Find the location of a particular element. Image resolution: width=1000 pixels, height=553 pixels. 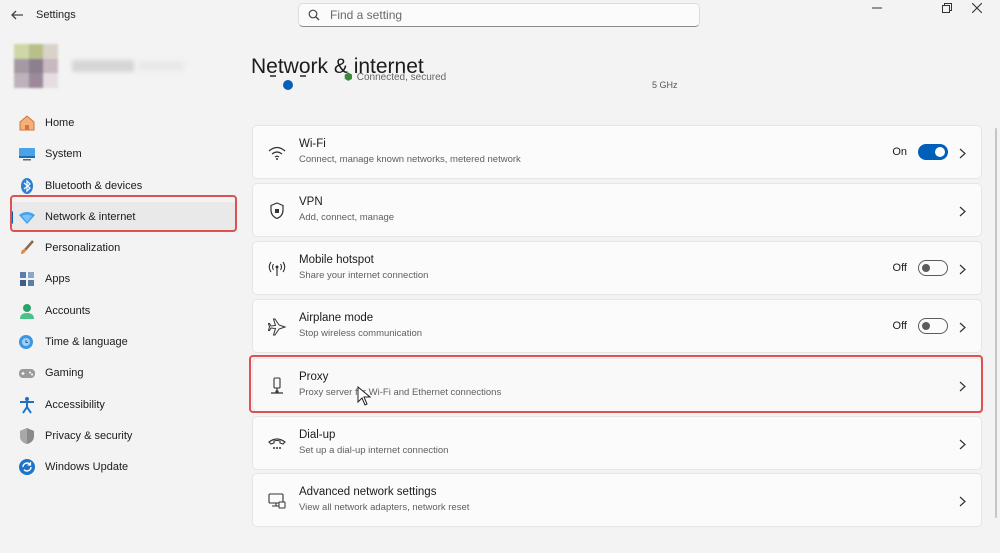

sidebar-item-home: Home is located at coordinates (123, 123).